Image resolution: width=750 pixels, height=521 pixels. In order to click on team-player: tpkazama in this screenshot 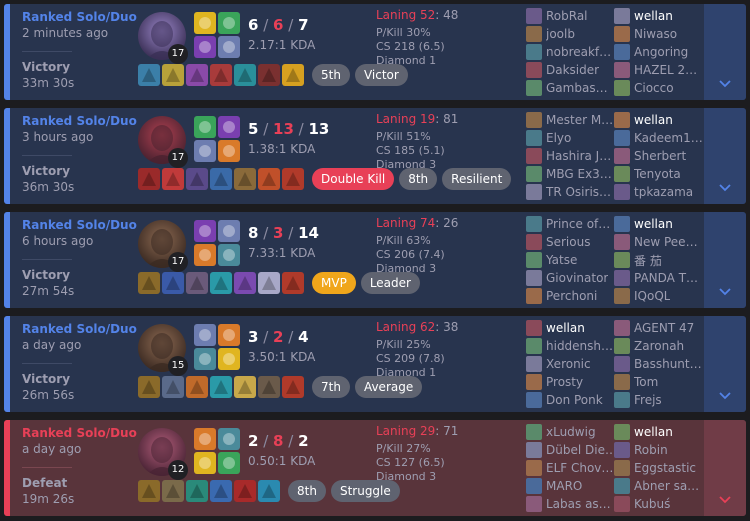, I will do `click(653, 192)`.